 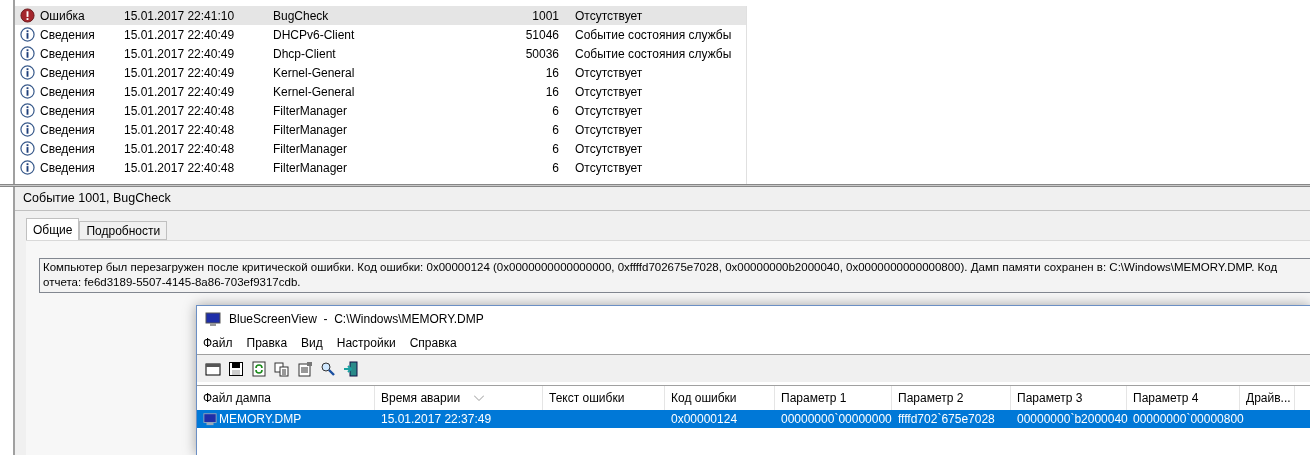 What do you see at coordinates (436, 419) in the screenshot?
I see `table-cell-text: 15.01.2017 22:37:49` at bounding box center [436, 419].